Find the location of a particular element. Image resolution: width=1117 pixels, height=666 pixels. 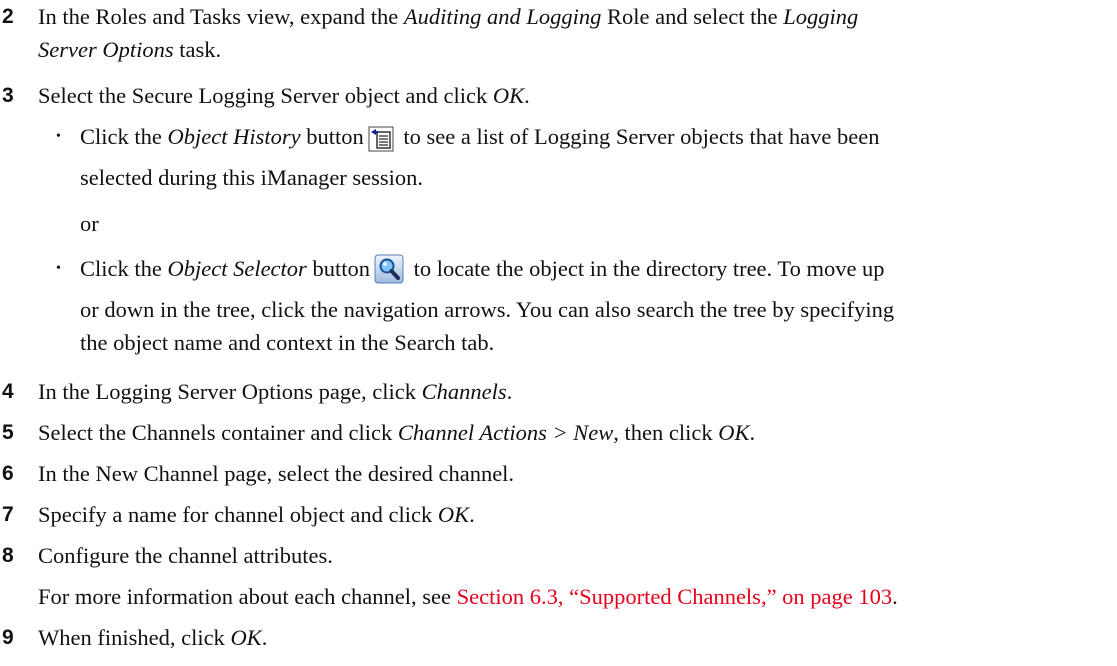

text-italic: Channels is located at coordinates (464, 391).